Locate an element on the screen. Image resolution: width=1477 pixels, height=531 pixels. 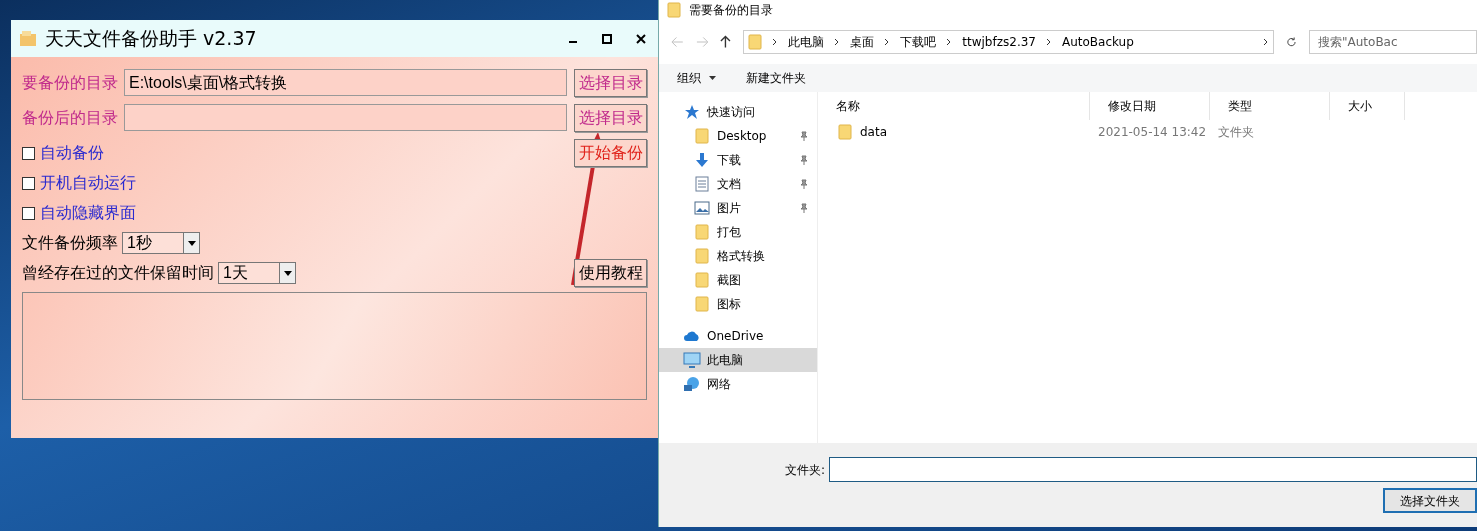
start-backup-button: 开始备份 is located at coordinates (610, 153).